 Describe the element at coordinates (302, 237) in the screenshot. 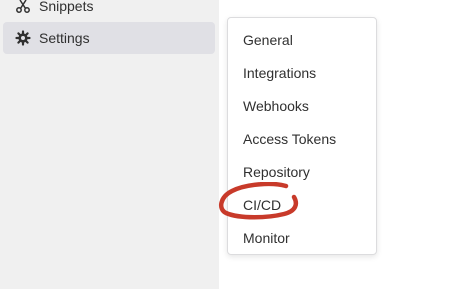

I see `menu-item-monitor: Monitor` at that location.